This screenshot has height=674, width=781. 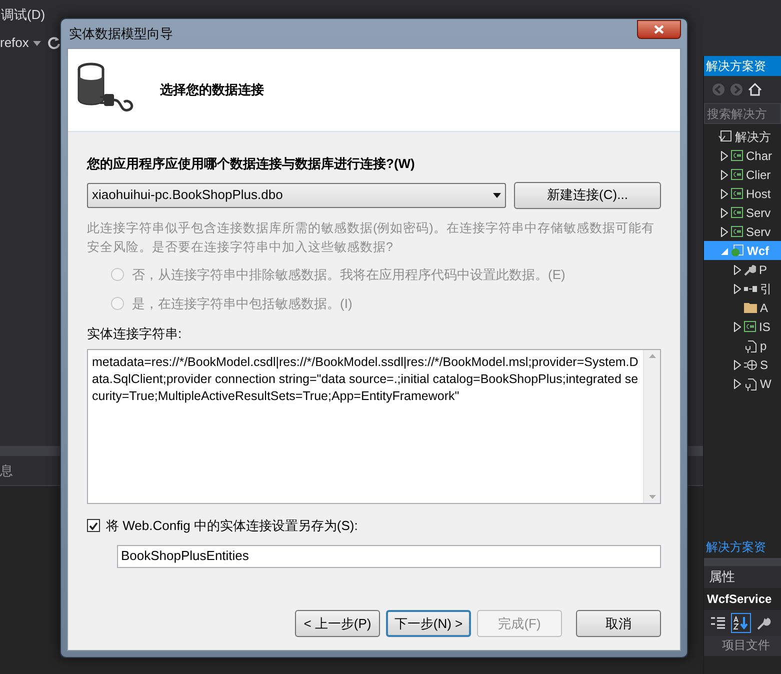 I want to click on tree-item: Char, so click(x=742, y=155).